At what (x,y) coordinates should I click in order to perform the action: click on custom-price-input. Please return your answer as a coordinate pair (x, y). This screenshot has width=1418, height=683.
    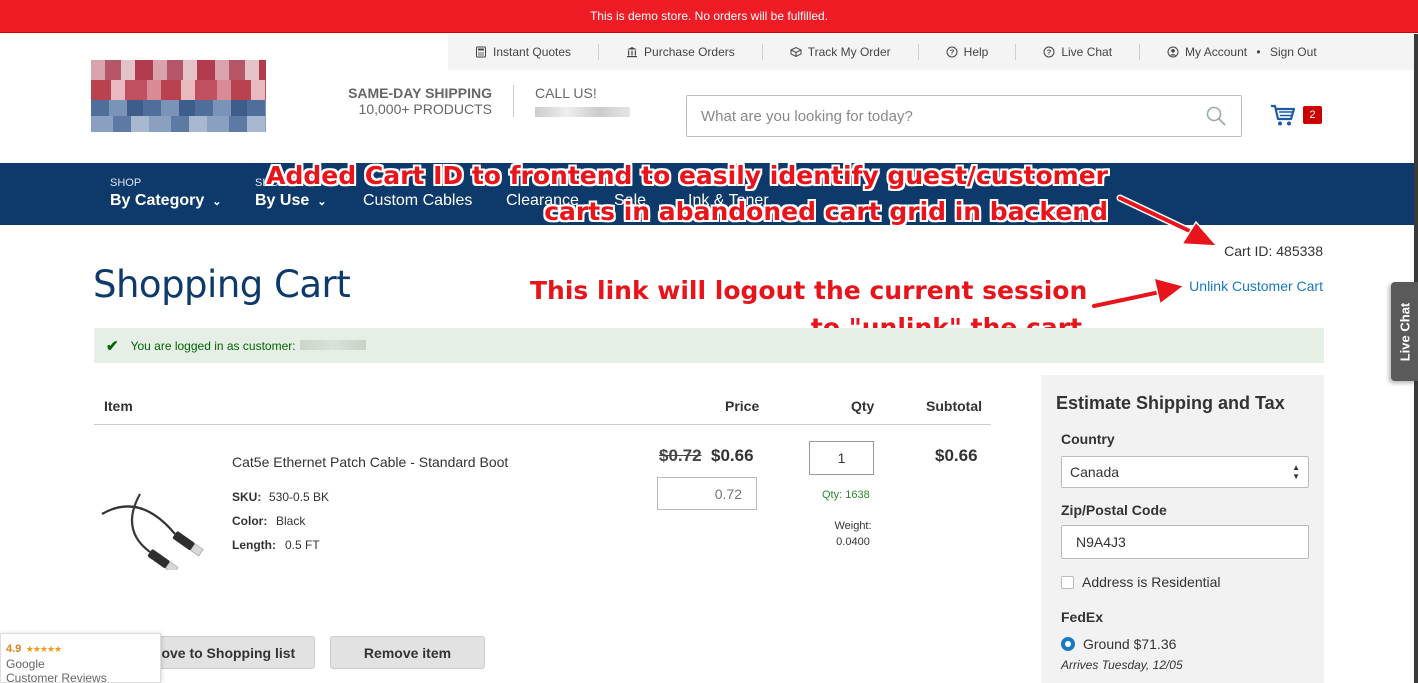
    Looking at the image, I should click on (707, 493).